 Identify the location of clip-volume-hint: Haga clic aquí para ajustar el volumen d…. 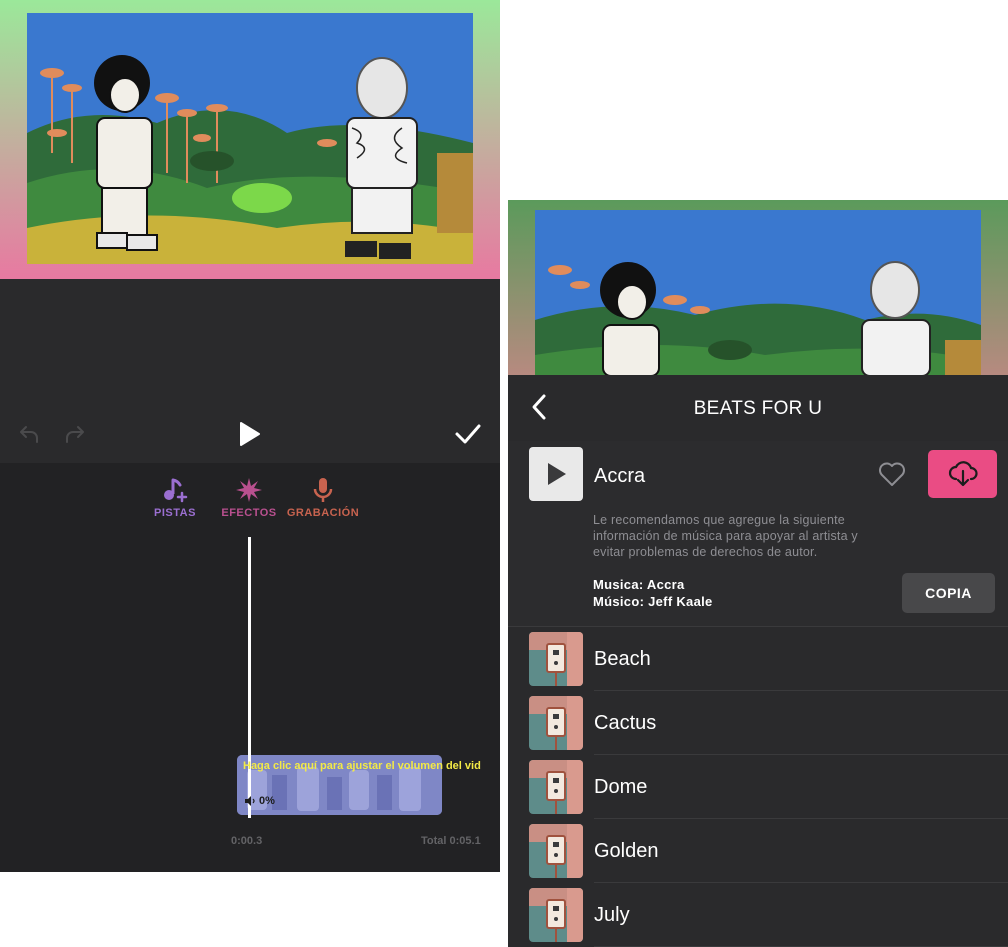
(371, 766).